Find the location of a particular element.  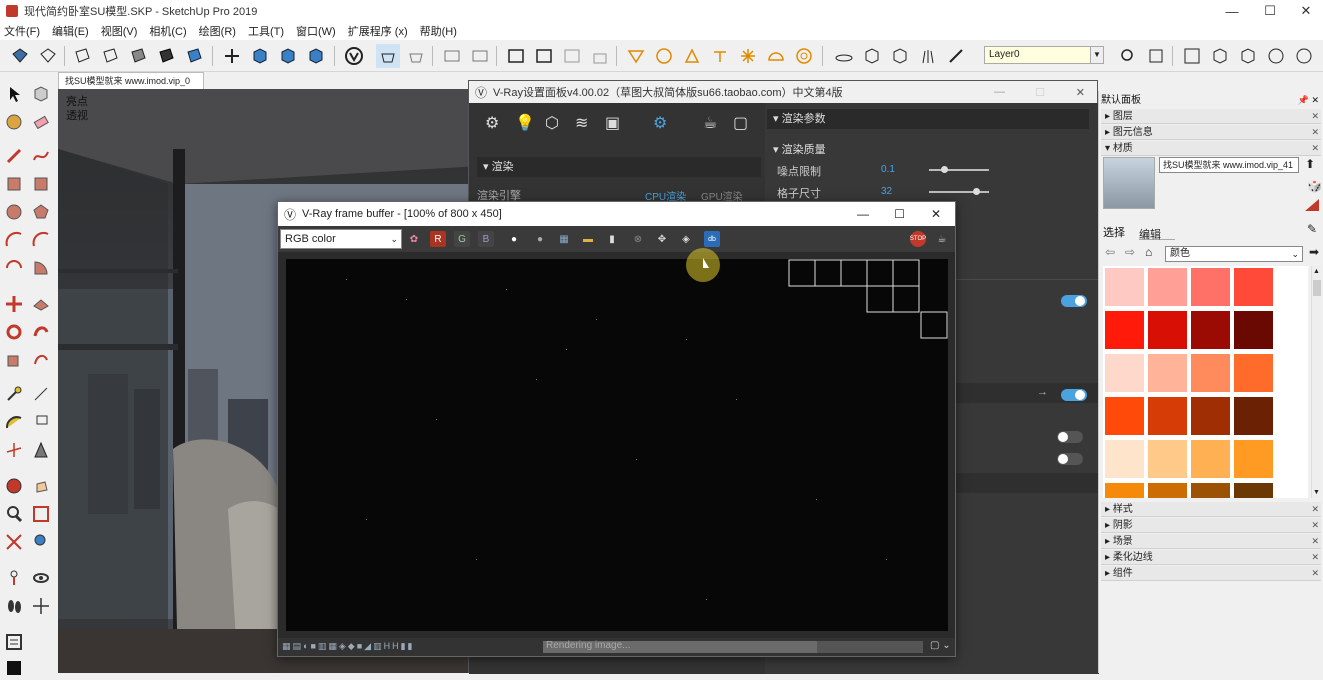

cube-icon: ⬡ is located at coordinates (552, 123).